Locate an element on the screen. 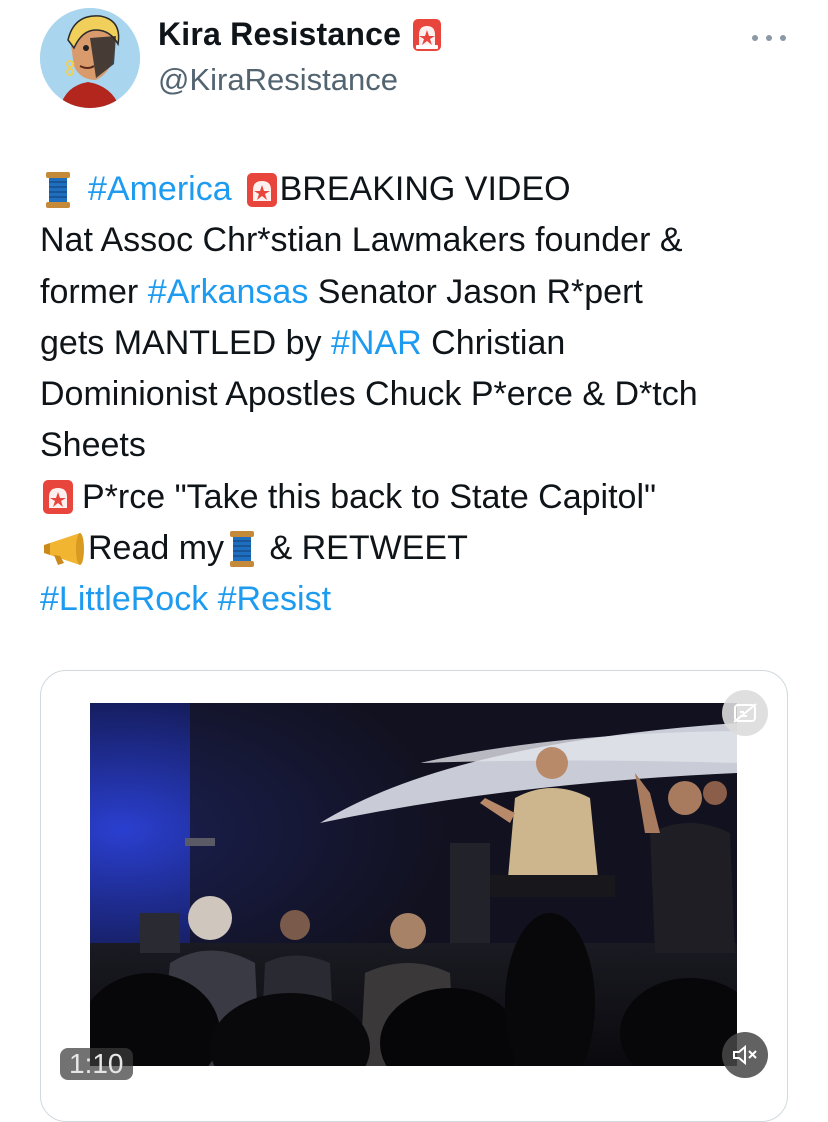  tweet-line-4: gets MANTLED by #NAR Christian is located at coordinates (420, 343).